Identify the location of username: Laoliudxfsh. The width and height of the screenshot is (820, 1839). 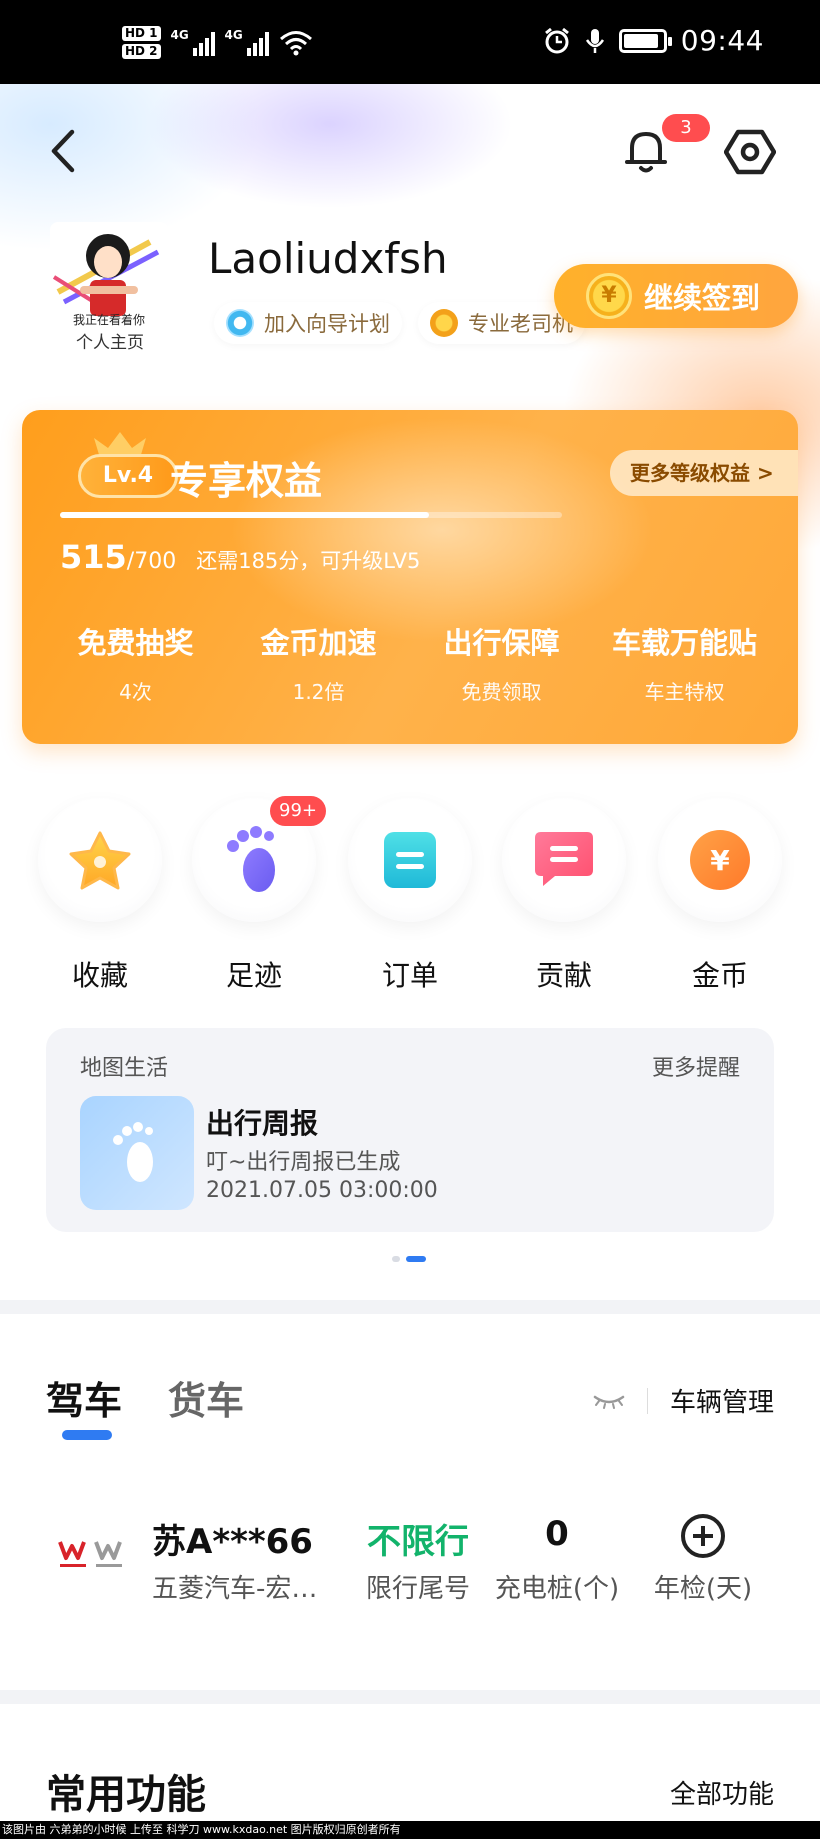
(328, 258).